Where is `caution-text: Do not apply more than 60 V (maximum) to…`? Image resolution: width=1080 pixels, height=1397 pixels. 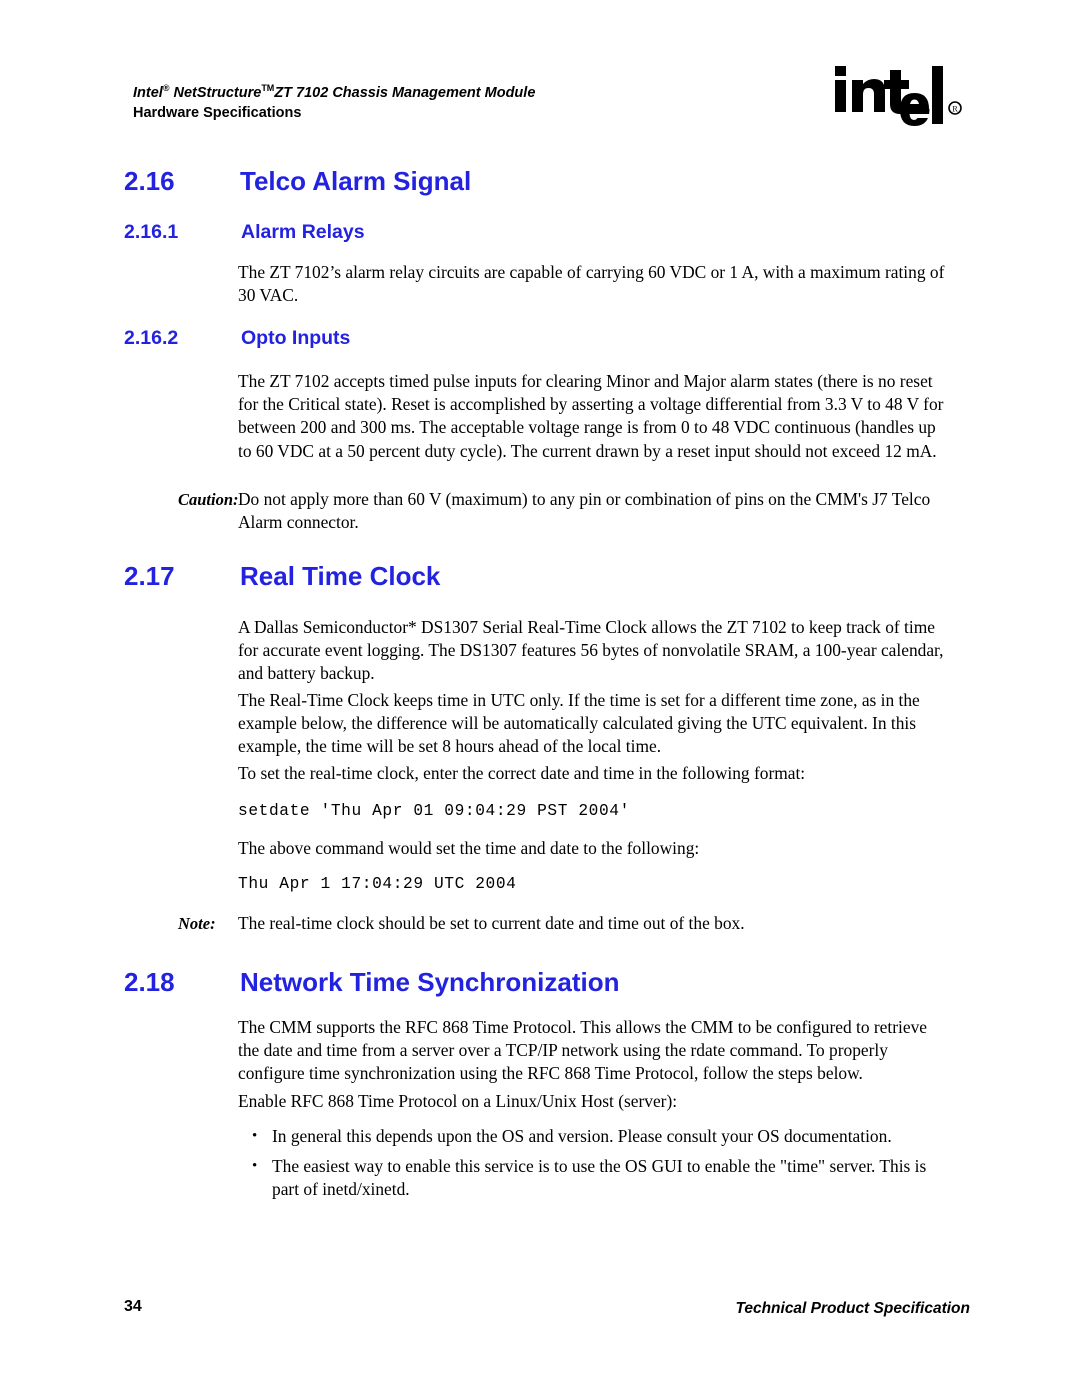 caution-text: Do not apply more than 60 V (maximum) to… is located at coordinates (584, 511).